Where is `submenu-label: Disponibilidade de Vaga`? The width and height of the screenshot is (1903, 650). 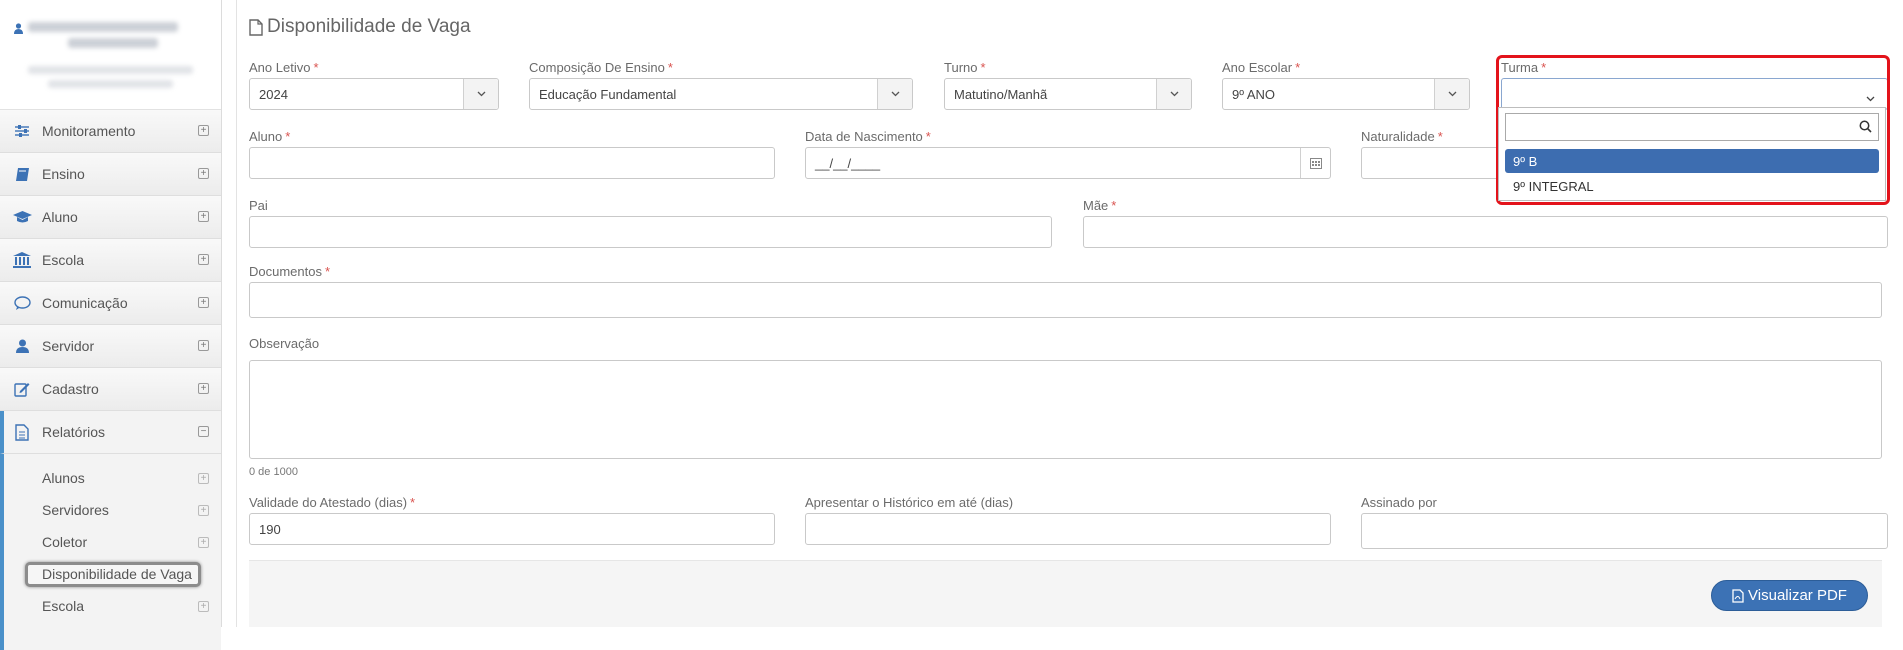
submenu-label: Disponibilidade de Vaga is located at coordinates (113, 574).